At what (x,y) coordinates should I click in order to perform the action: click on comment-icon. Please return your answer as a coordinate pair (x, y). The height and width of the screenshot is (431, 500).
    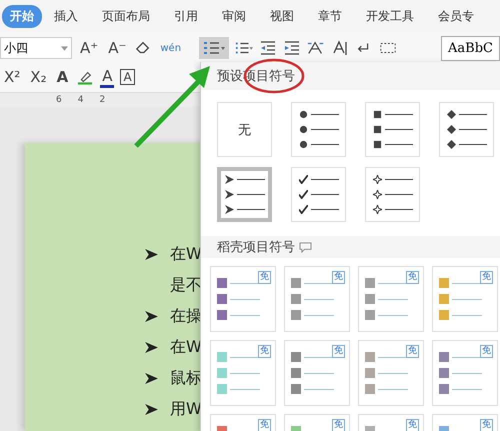
    Looking at the image, I should click on (305, 247).